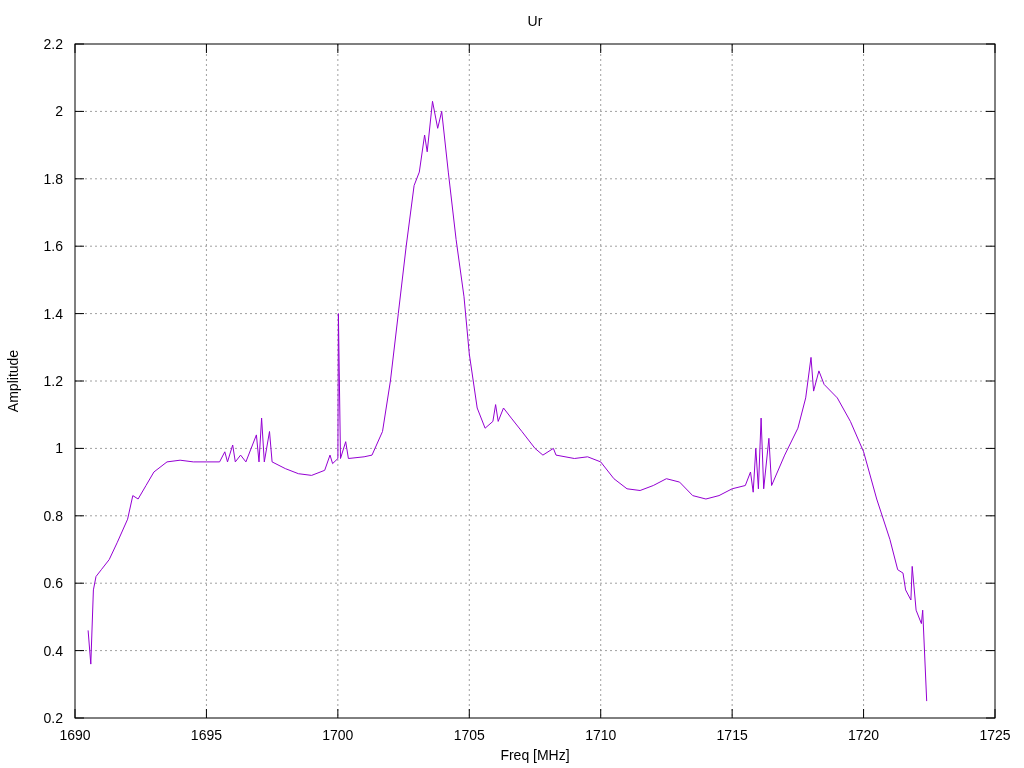 The width and height of the screenshot is (1024, 768). What do you see at coordinates (53, 313) in the screenshot?
I see `y-tick-label: 1.4` at bounding box center [53, 313].